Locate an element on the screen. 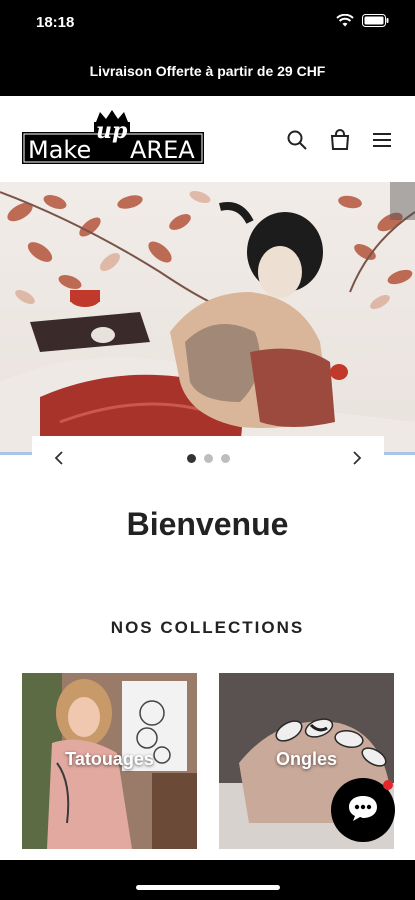  menu-icon is located at coordinates (382, 140).